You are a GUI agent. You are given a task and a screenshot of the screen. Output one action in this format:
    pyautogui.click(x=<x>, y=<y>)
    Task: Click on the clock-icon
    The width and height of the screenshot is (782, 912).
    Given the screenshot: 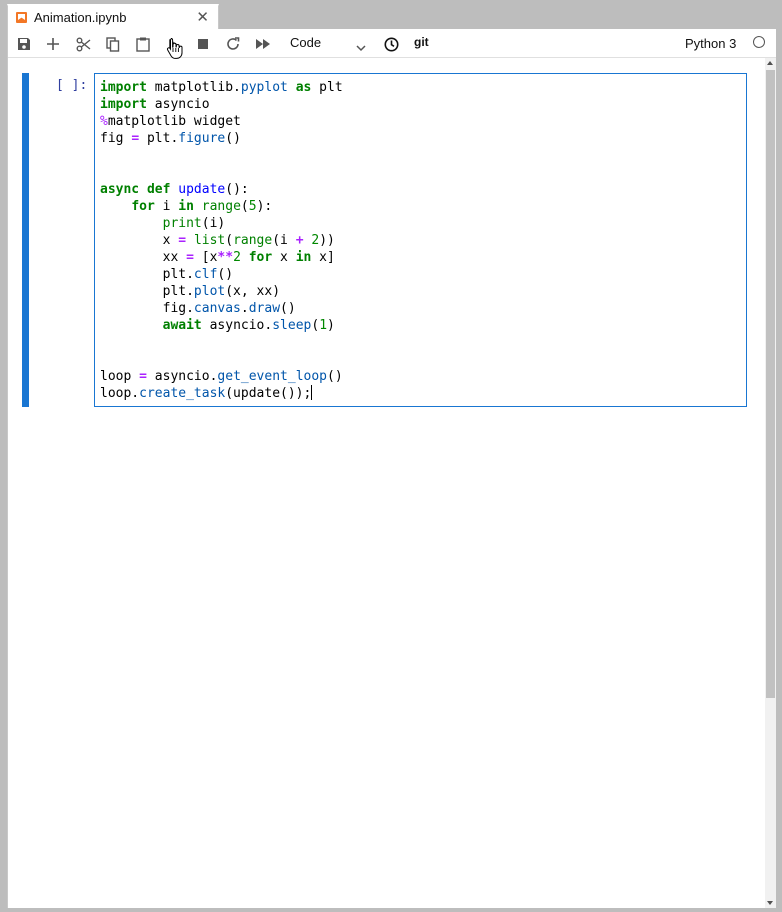 What is the action you would take?
    pyautogui.click(x=391, y=44)
    